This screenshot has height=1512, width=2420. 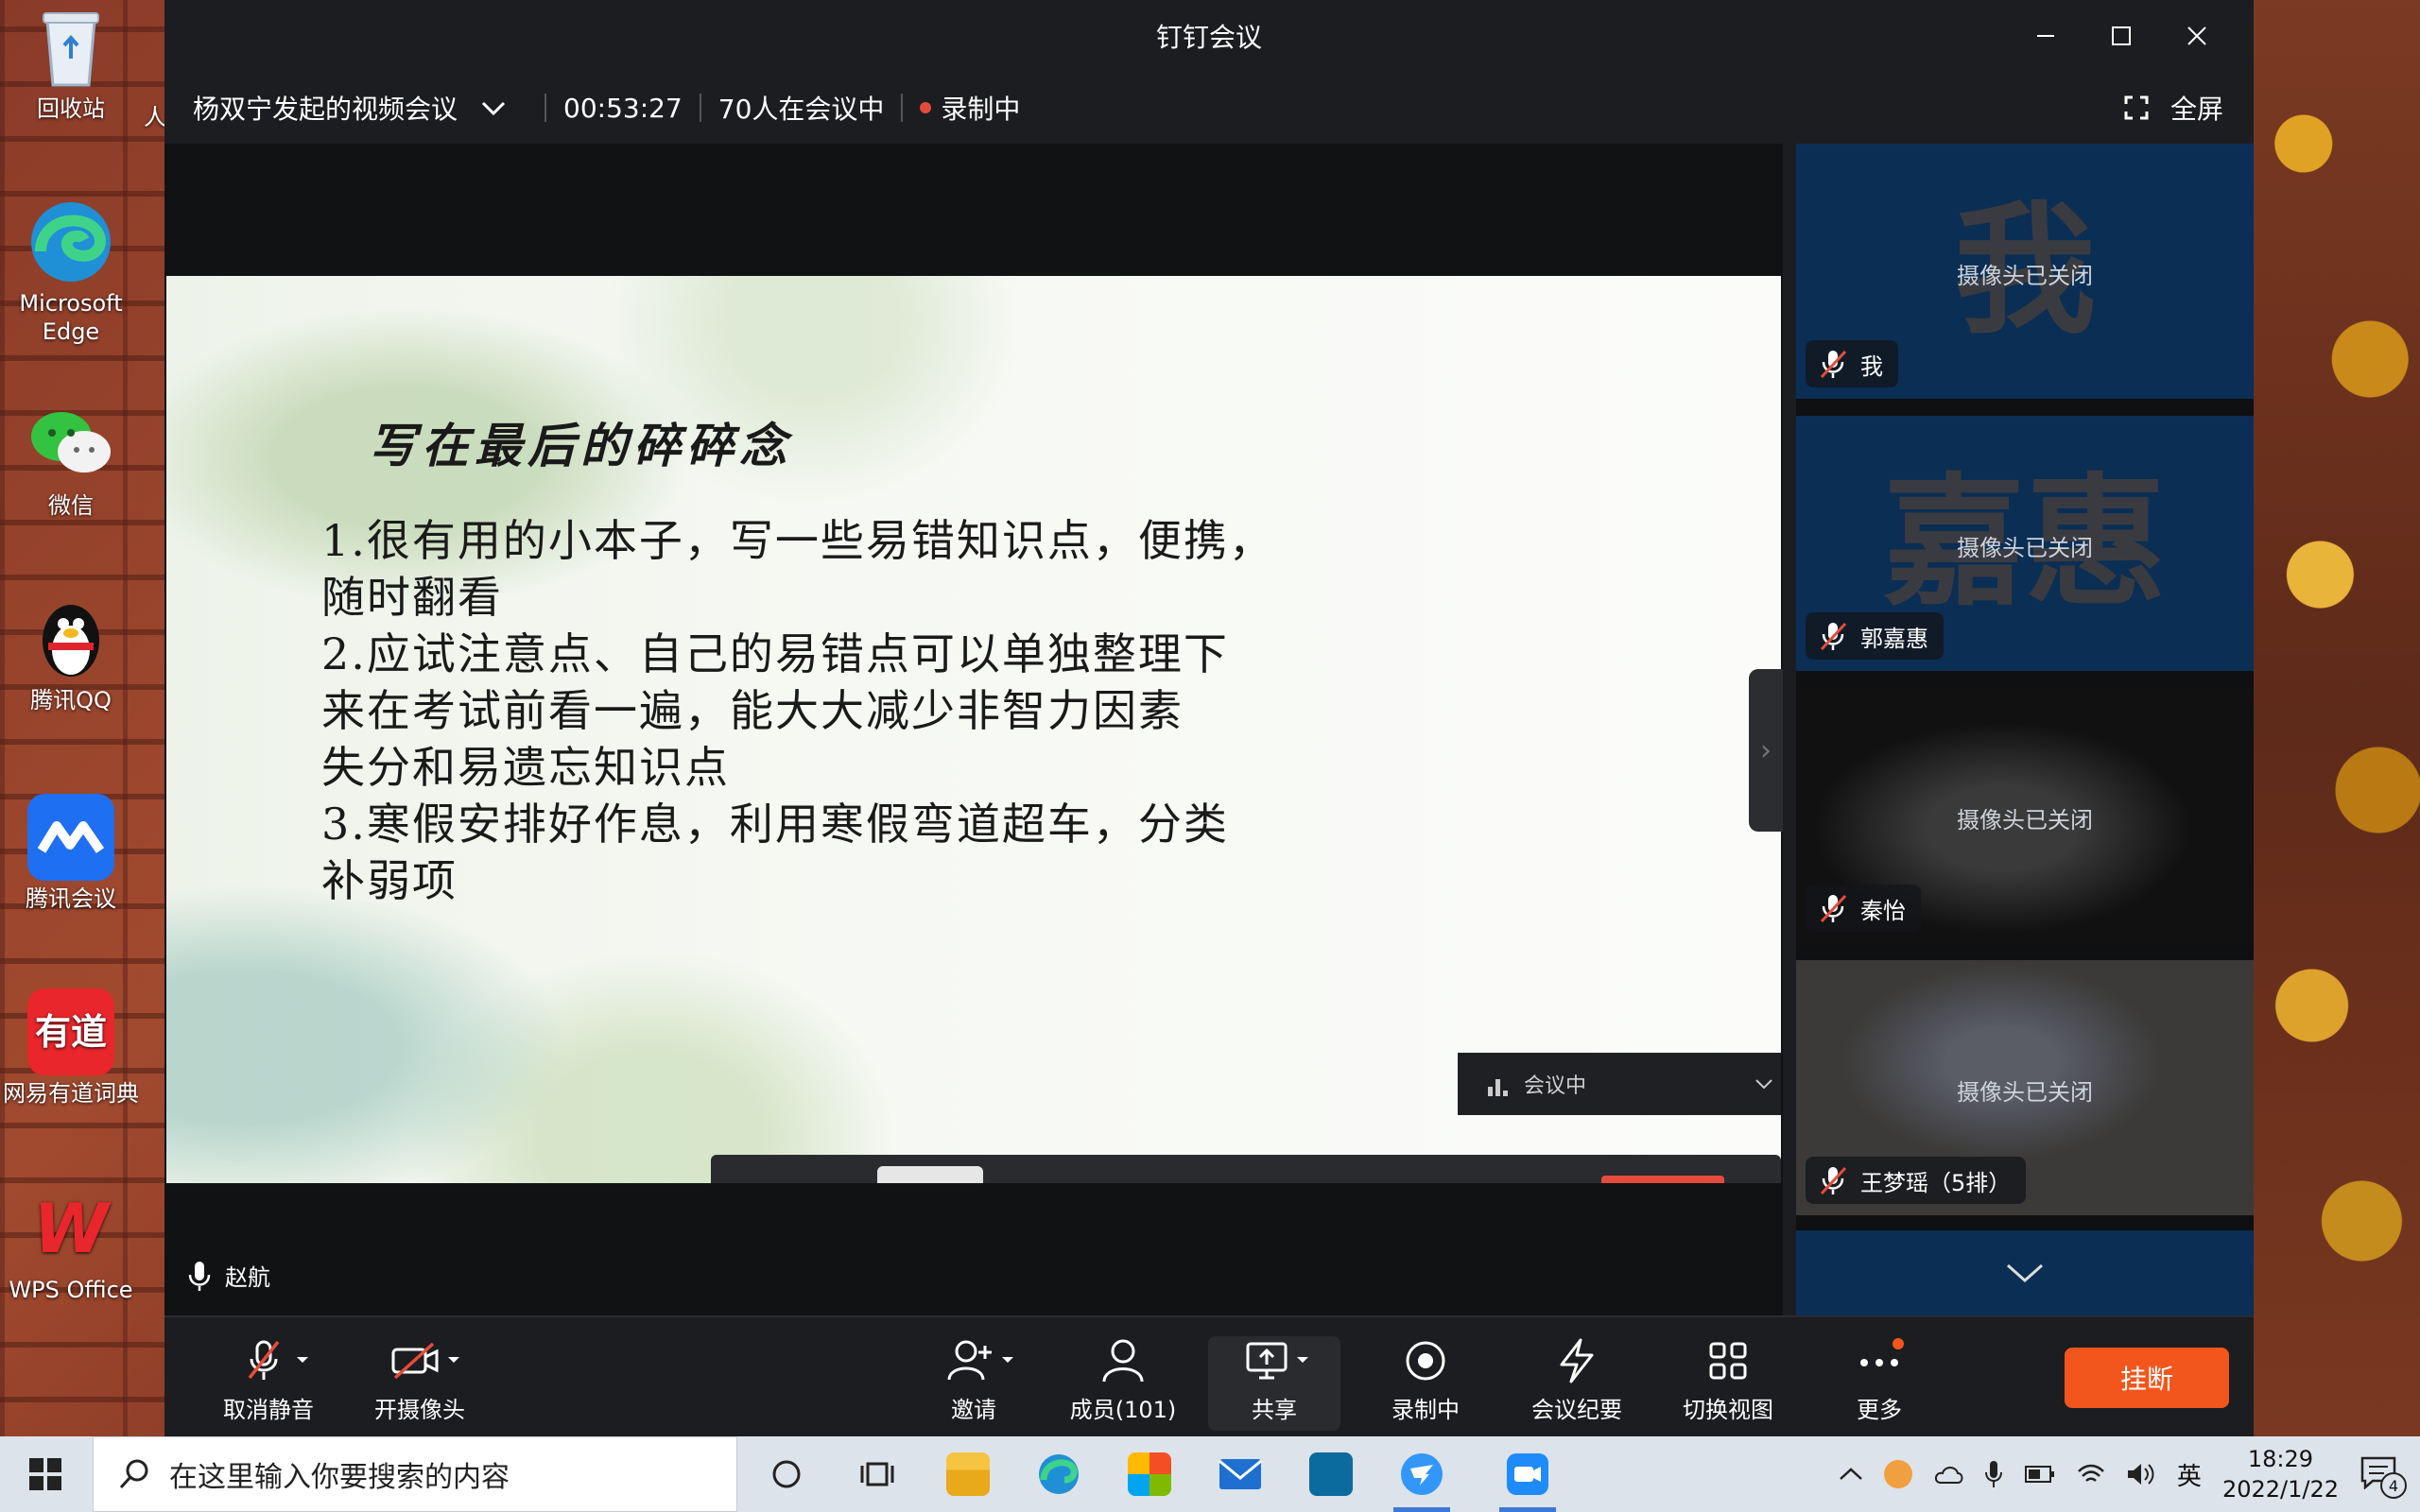 What do you see at coordinates (415, 1474) in the screenshot?
I see `taskbar-search-input: 在这里输入你要搜索的内容` at bounding box center [415, 1474].